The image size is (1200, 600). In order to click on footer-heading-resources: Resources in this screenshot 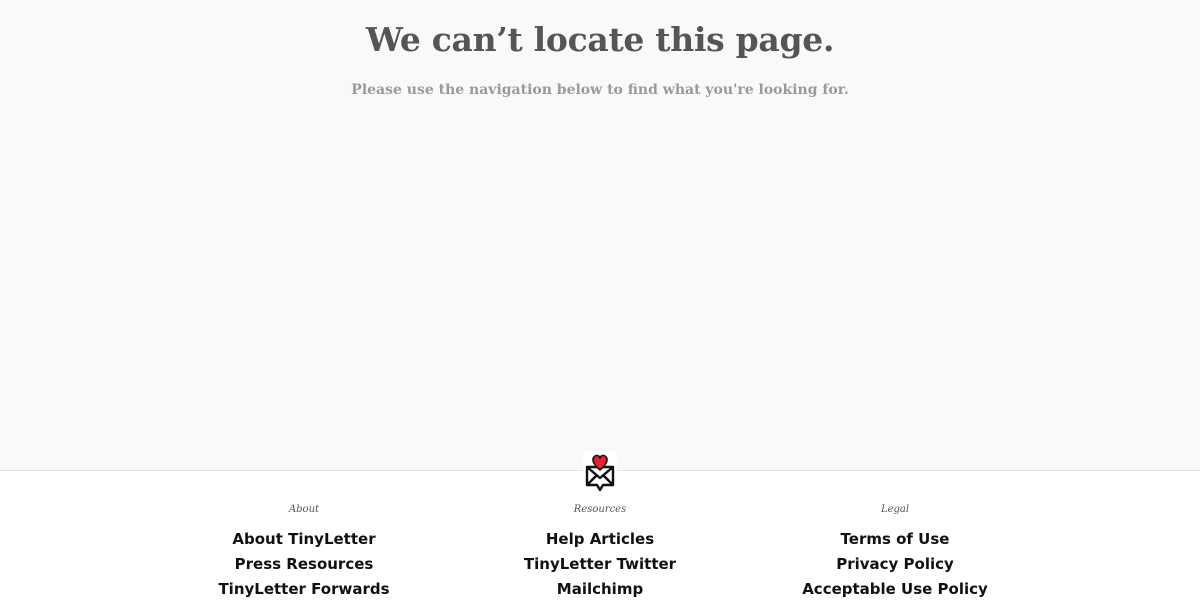, I will do `click(600, 509)`.